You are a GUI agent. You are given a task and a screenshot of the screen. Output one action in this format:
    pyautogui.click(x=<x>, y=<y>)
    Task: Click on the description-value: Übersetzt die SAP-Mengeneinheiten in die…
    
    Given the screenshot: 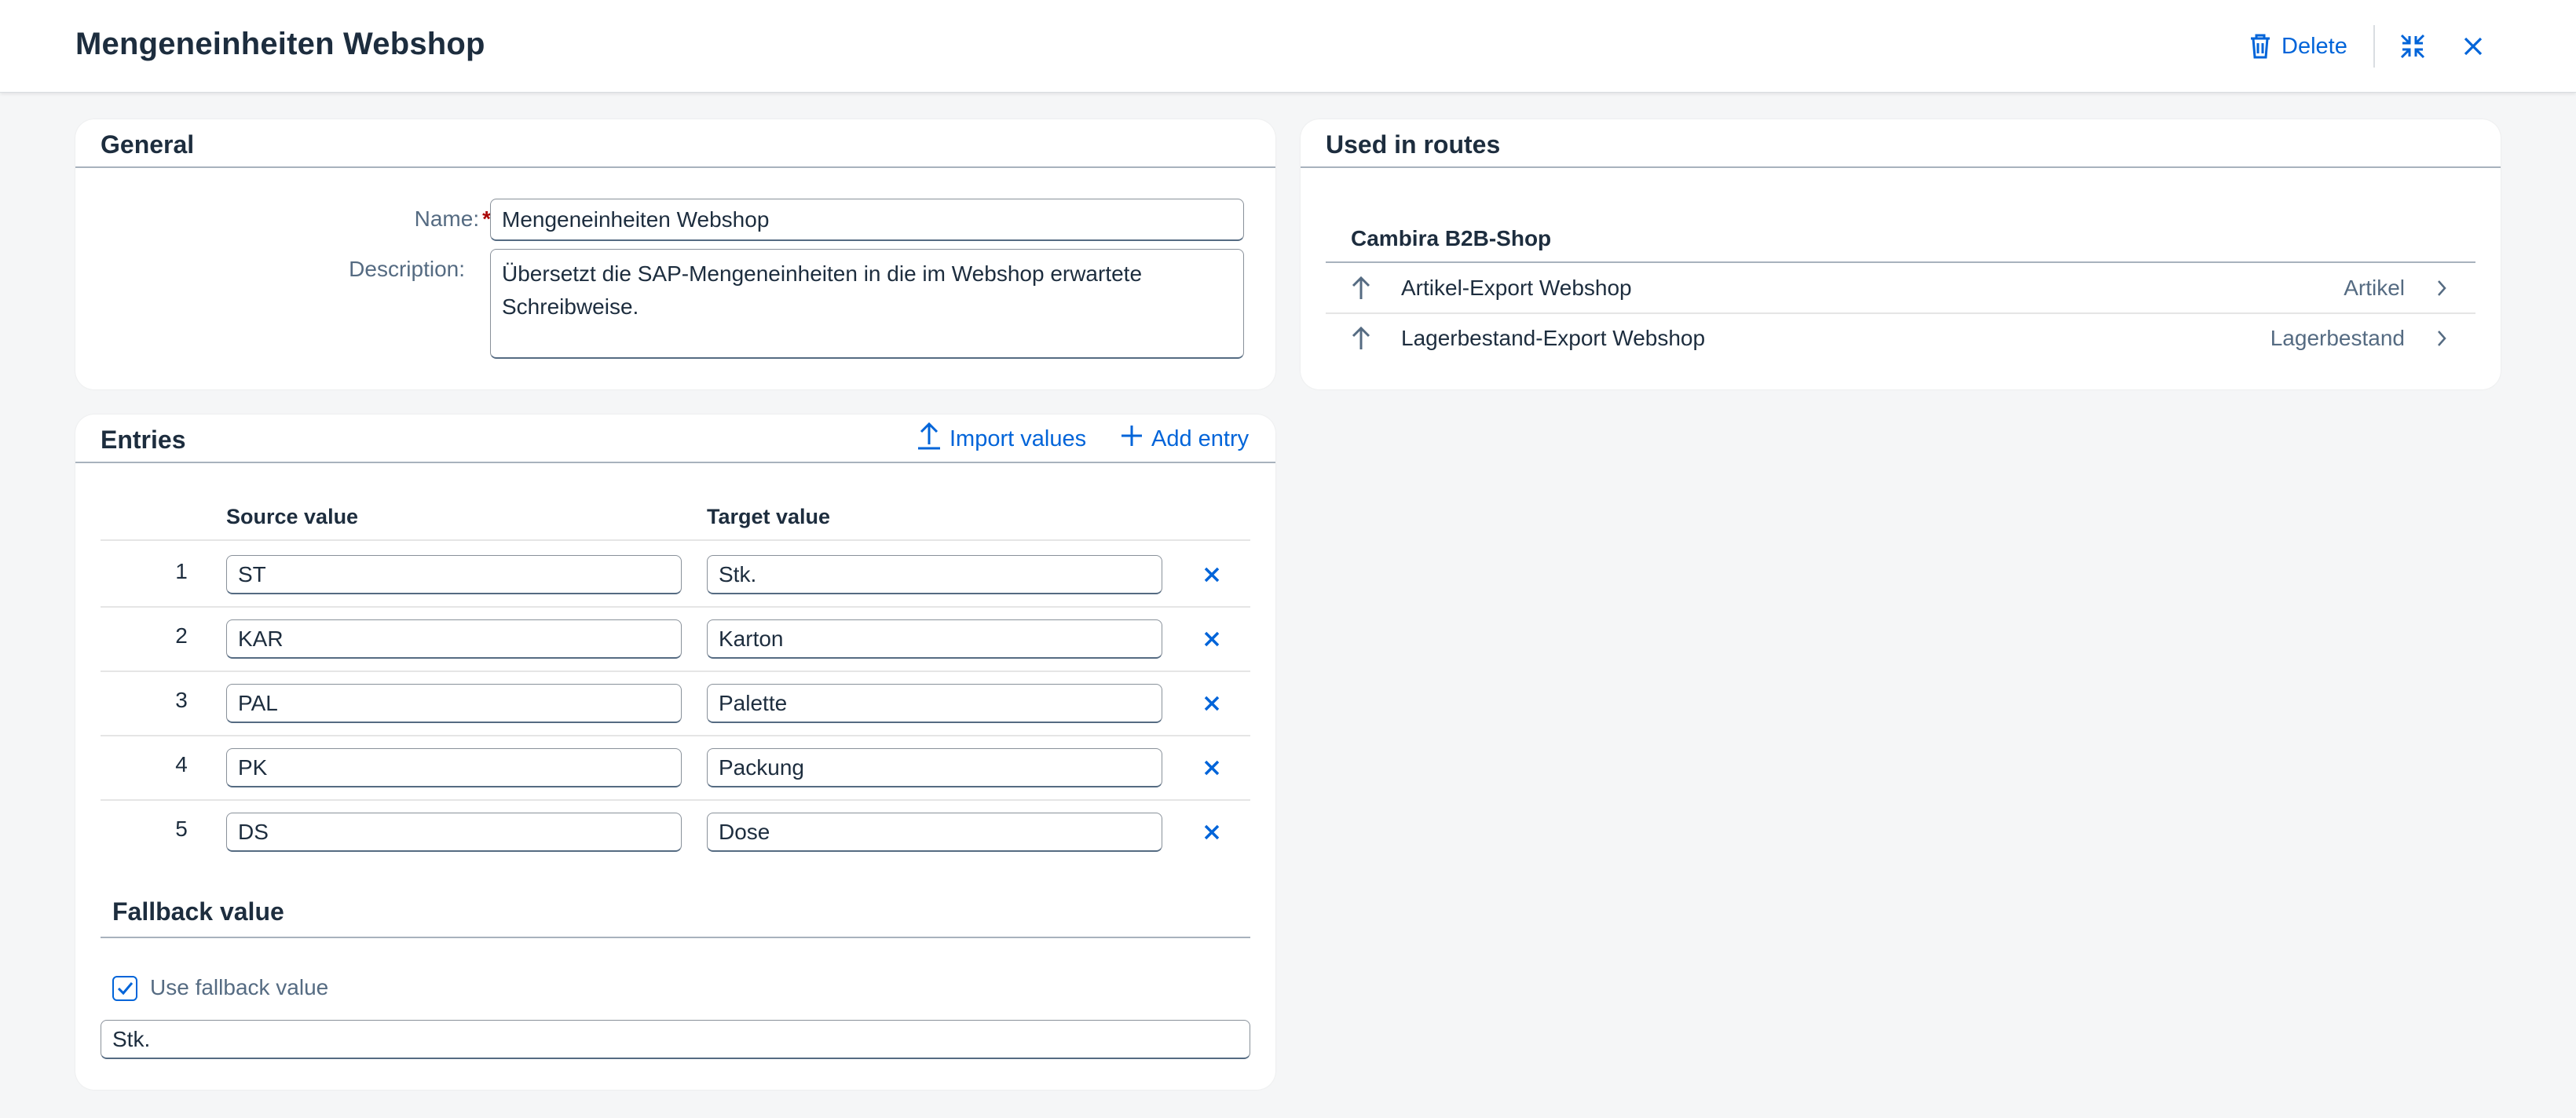 What is the action you would take?
    pyautogui.click(x=823, y=290)
    